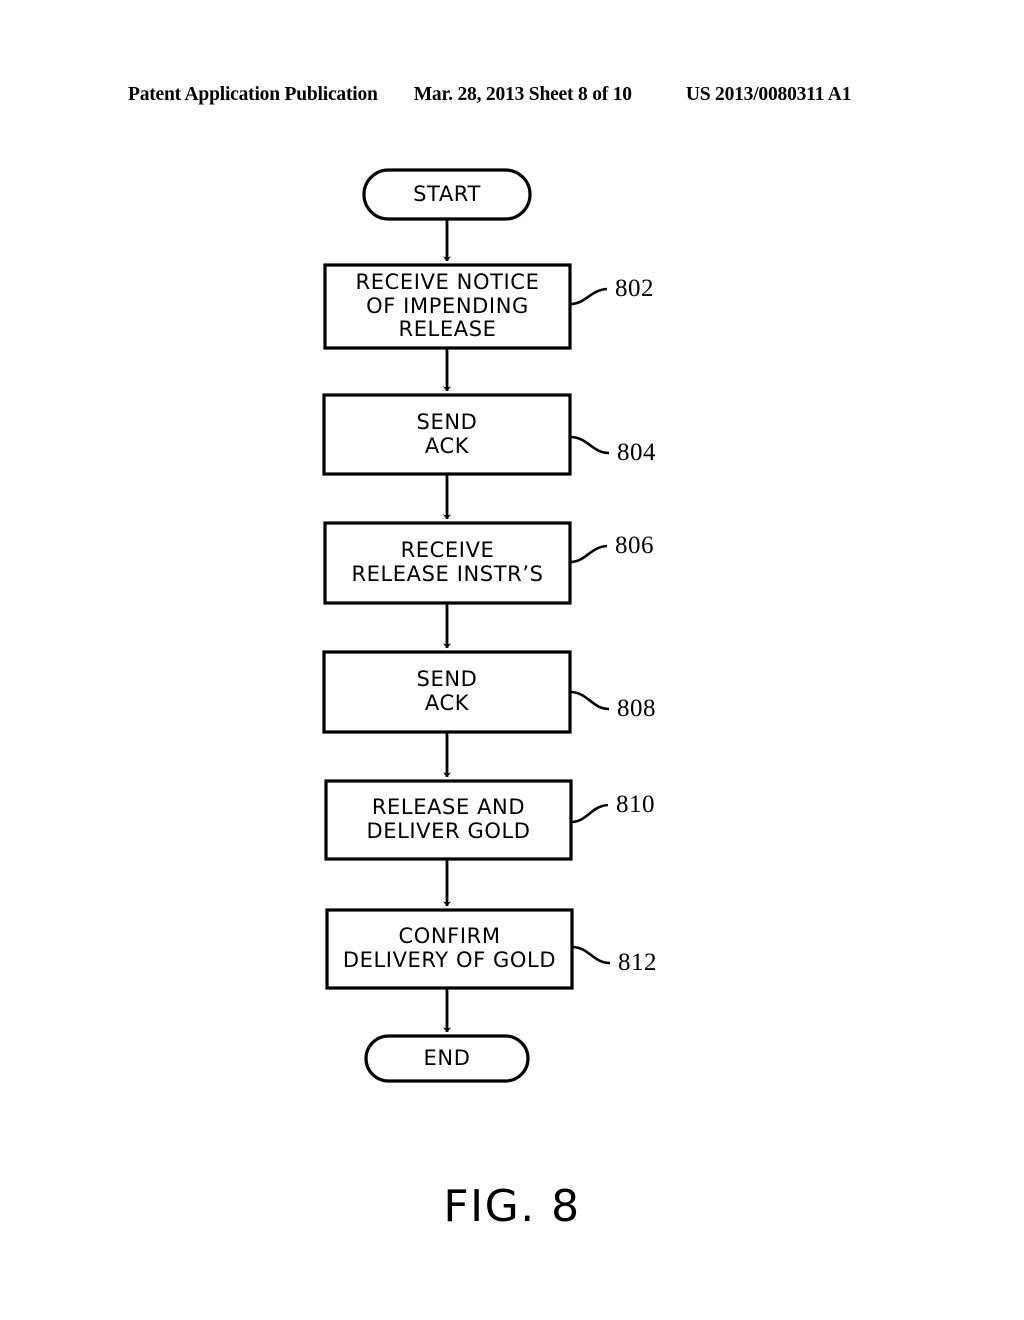 This screenshot has width=1024, height=1320. What do you see at coordinates (447, 1058) in the screenshot?
I see `end-terminator-shape` at bounding box center [447, 1058].